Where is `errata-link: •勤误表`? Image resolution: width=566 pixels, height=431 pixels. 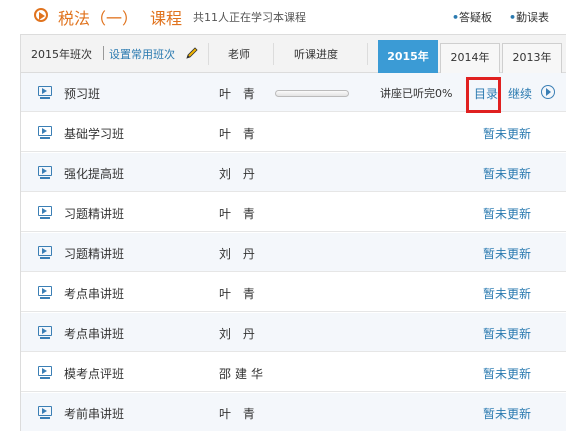
errata-link: •勤误表 is located at coordinates (529, 17).